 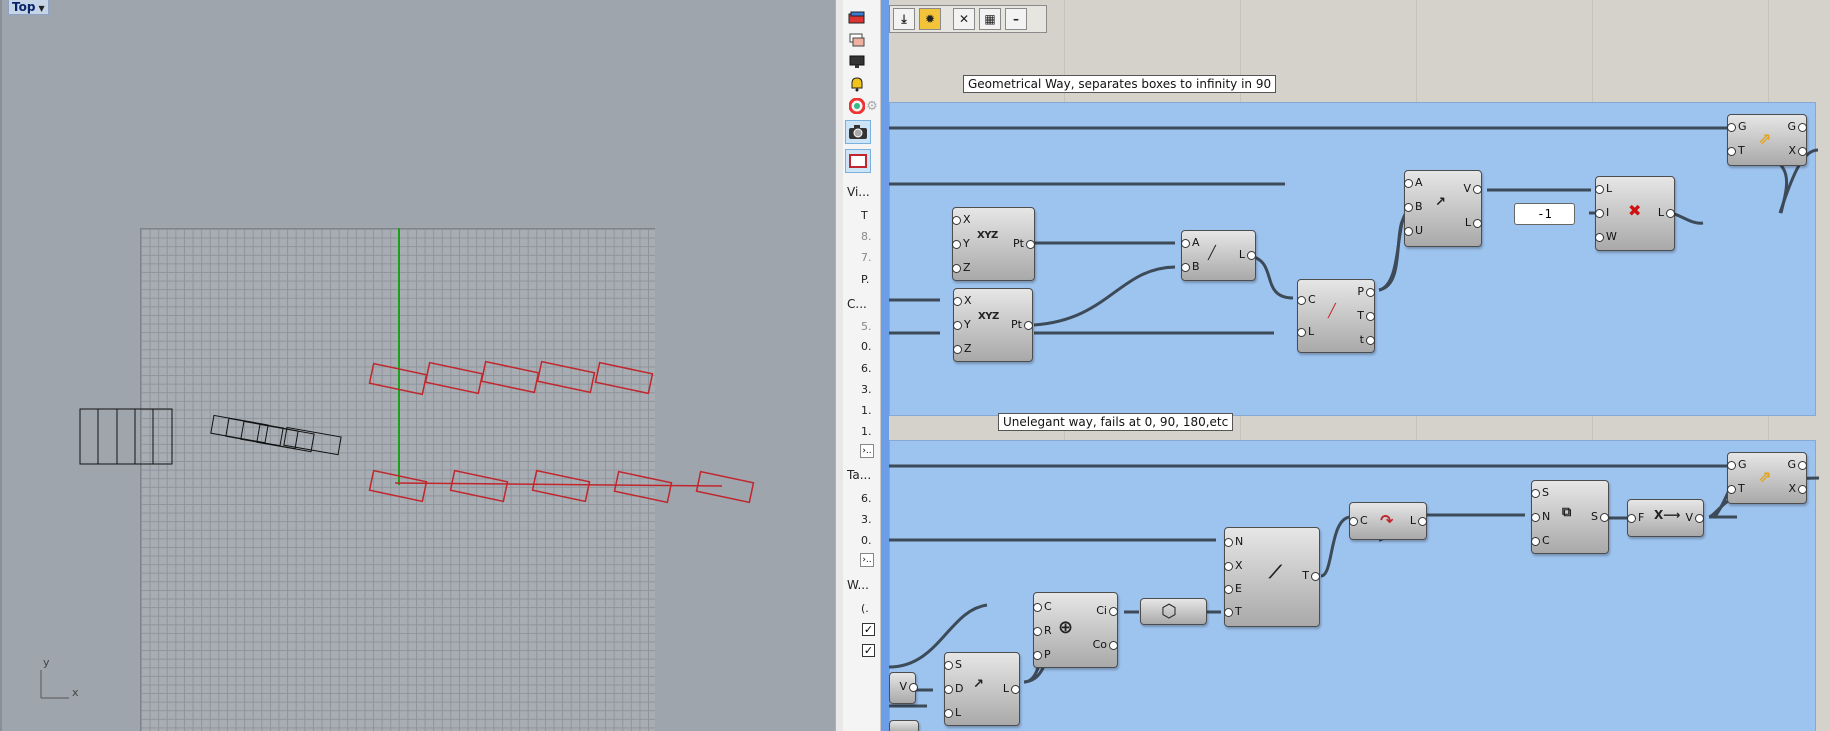 I want to click on vector-param-component: V, so click(x=903, y=688).